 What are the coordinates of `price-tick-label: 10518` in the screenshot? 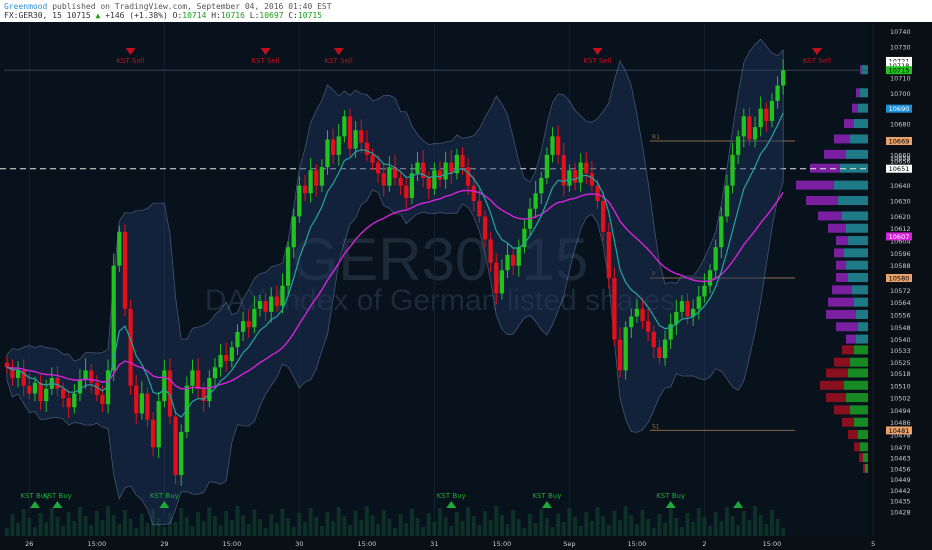 It's located at (900, 374).